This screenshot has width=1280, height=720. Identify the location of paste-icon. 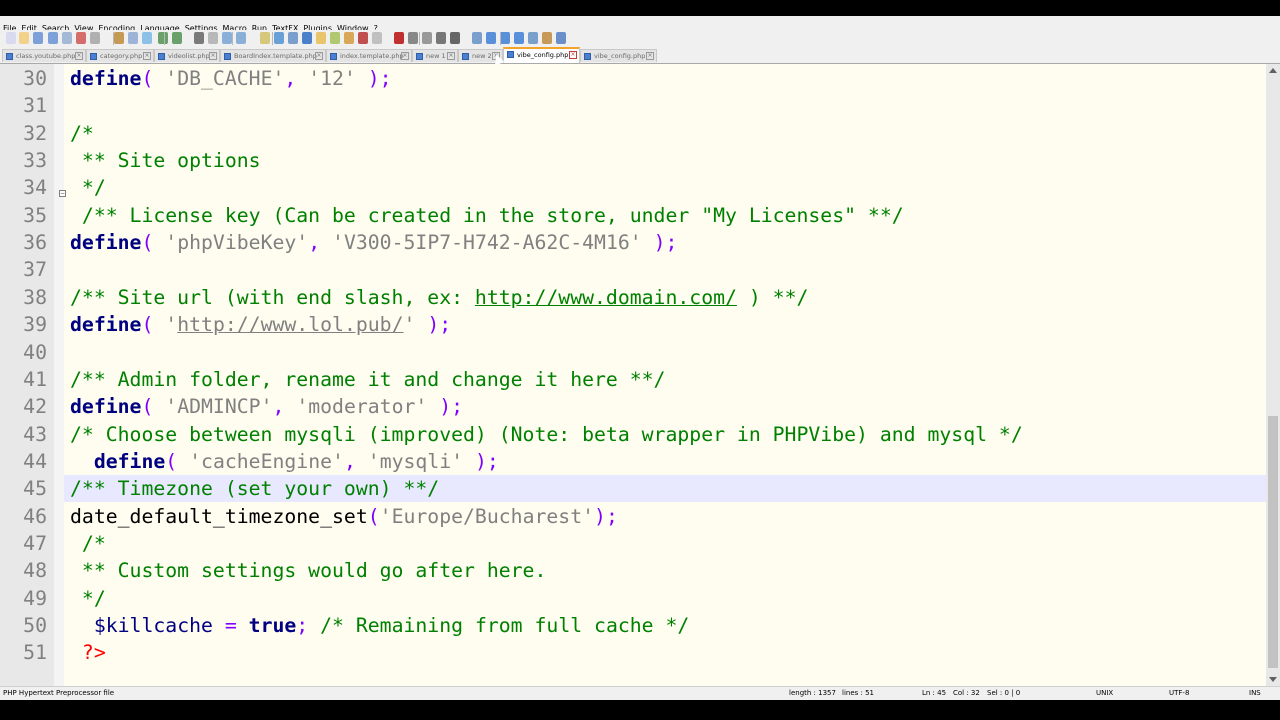
(147, 38).